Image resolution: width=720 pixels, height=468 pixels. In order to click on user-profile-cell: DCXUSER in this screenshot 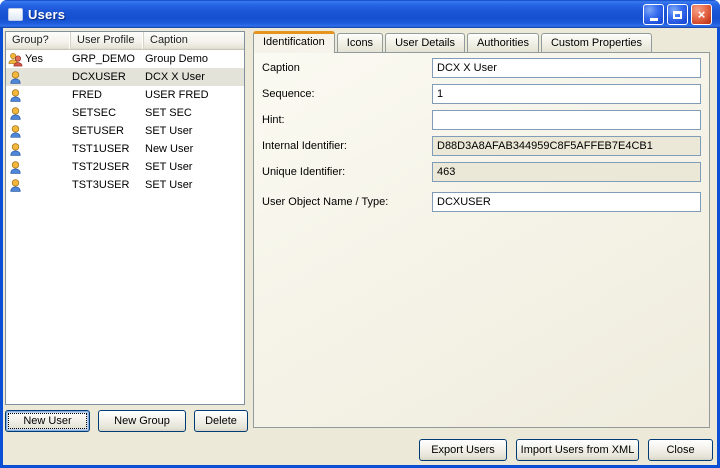, I will do `click(99, 77)`.